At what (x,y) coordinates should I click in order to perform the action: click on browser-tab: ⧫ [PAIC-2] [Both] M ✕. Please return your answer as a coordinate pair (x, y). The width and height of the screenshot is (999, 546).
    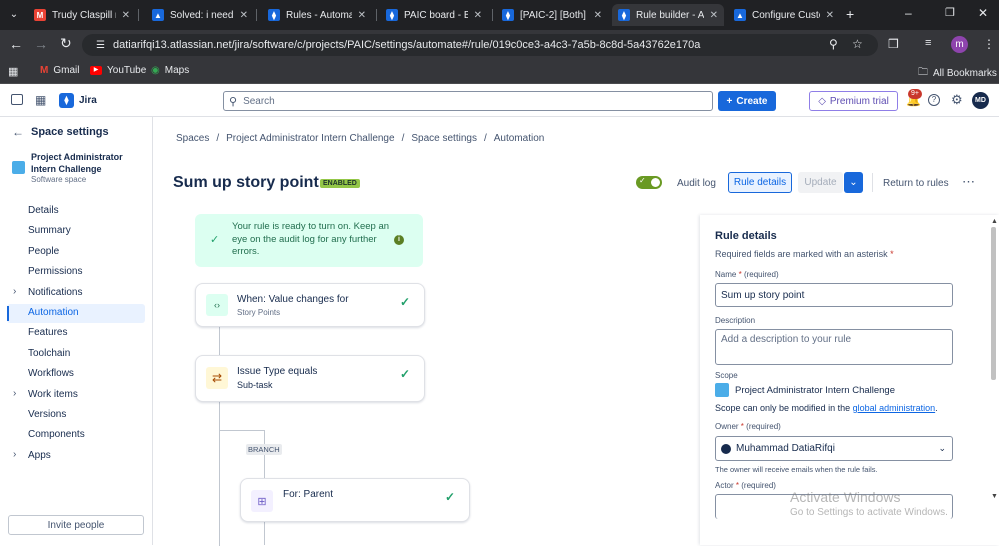
    Looking at the image, I should click on (552, 15).